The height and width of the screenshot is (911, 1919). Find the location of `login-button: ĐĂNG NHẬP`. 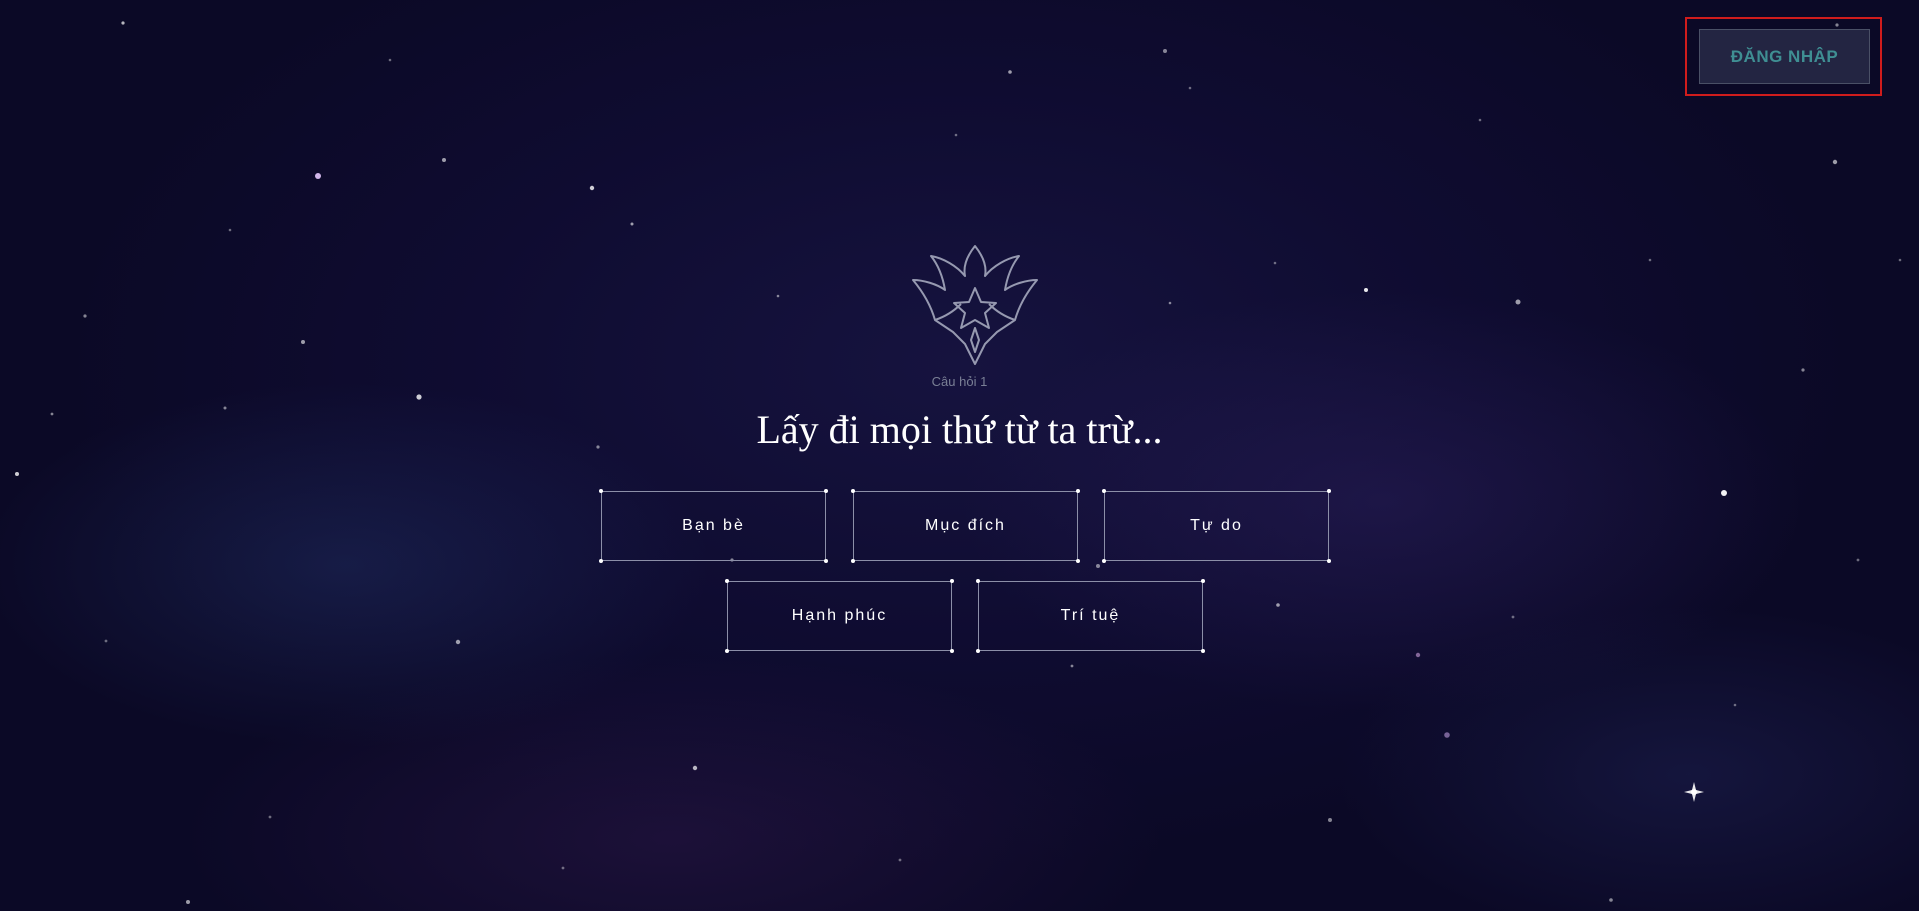

login-button: ĐĂNG NHẬP is located at coordinates (1784, 56).